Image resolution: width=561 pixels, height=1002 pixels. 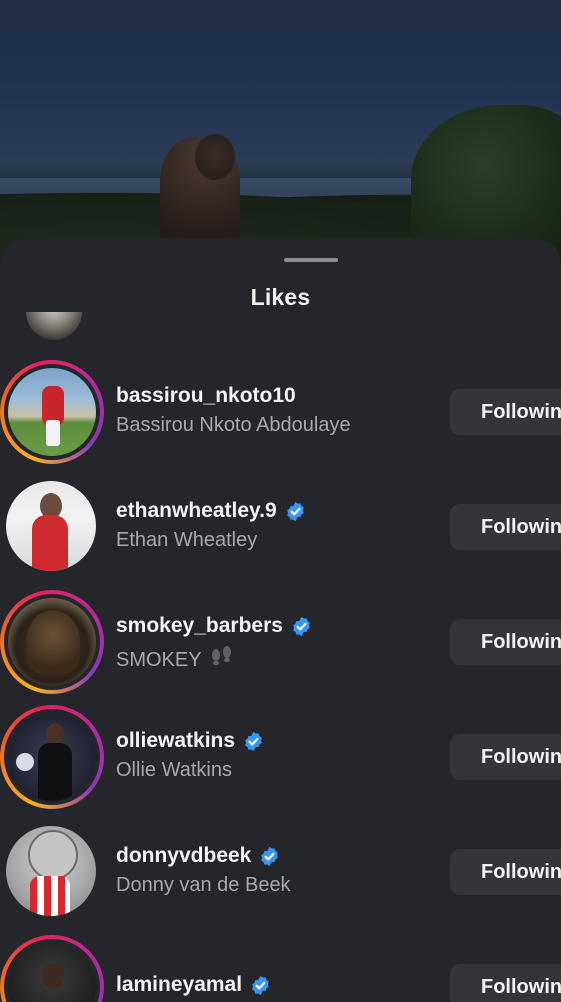 I want to click on background-trees, so click(x=486, y=180).